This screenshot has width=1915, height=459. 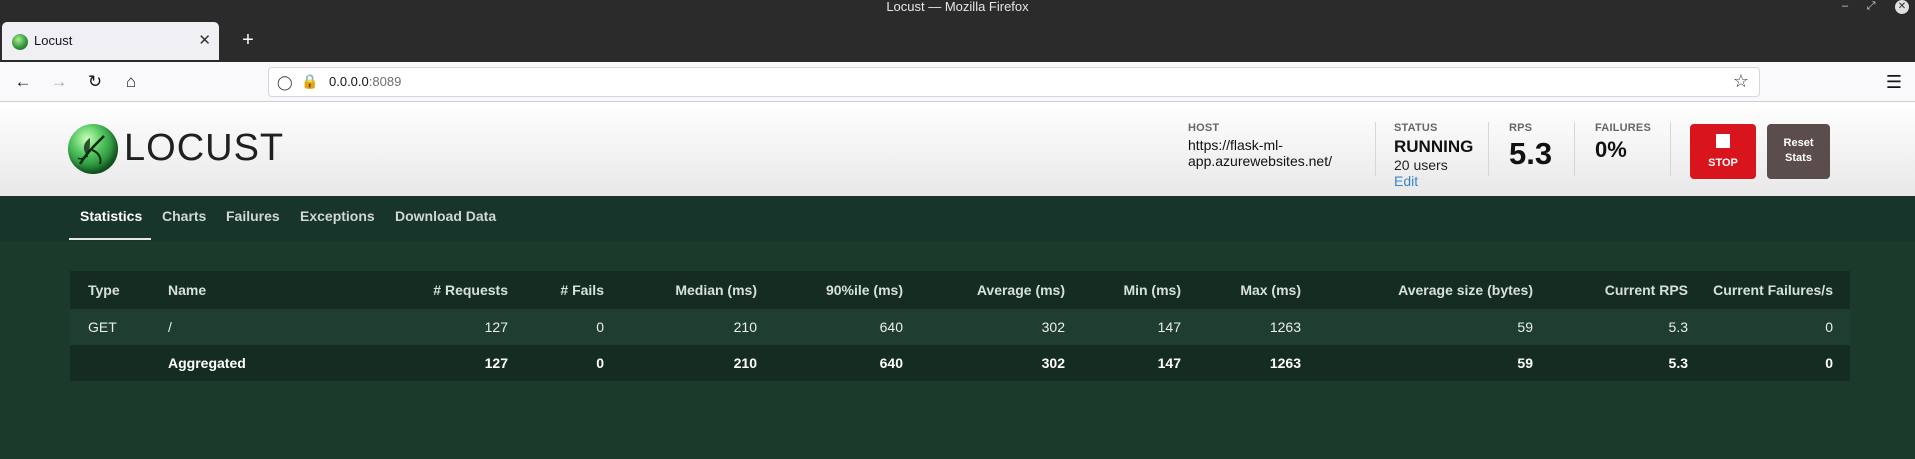 What do you see at coordinates (285, 82) in the screenshot?
I see `tracking-shield-icon: ◯` at bounding box center [285, 82].